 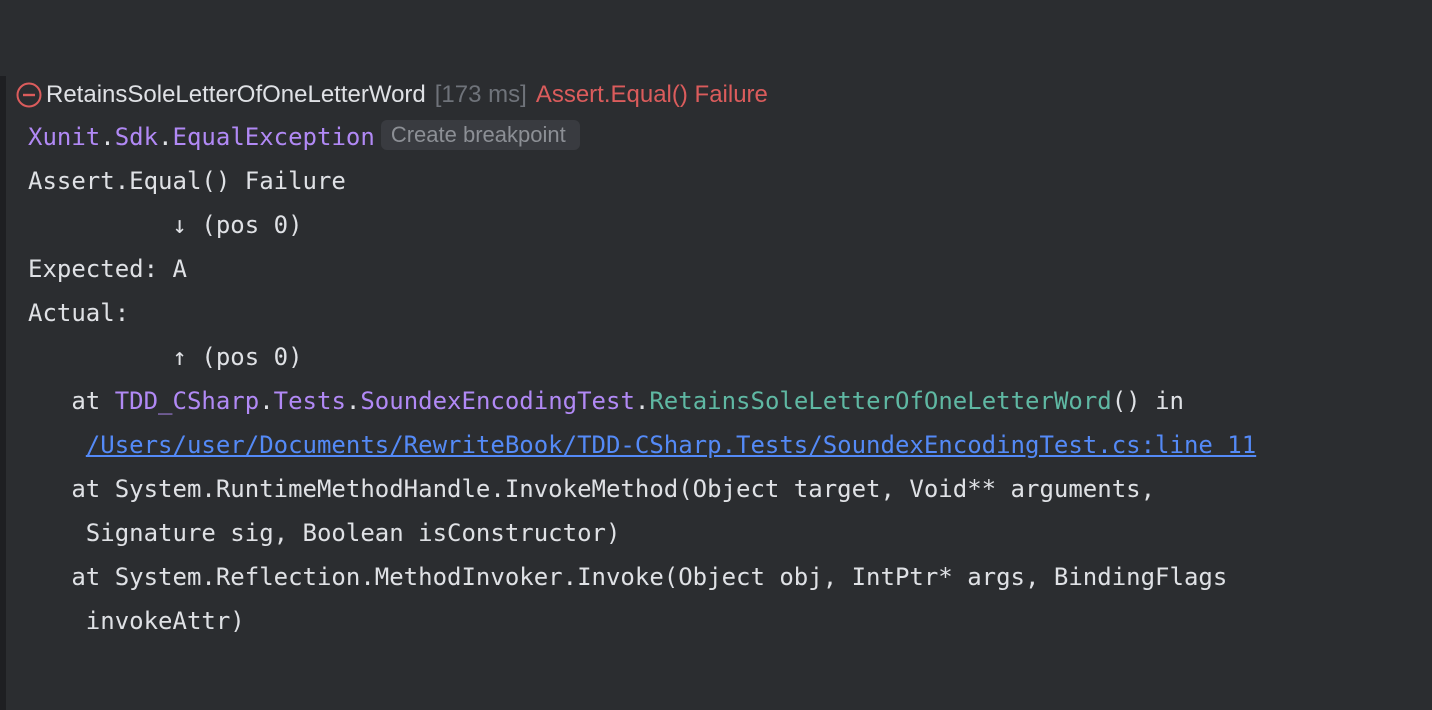 I want to click on exception-namespace-2: Sdk, so click(x=136, y=137).